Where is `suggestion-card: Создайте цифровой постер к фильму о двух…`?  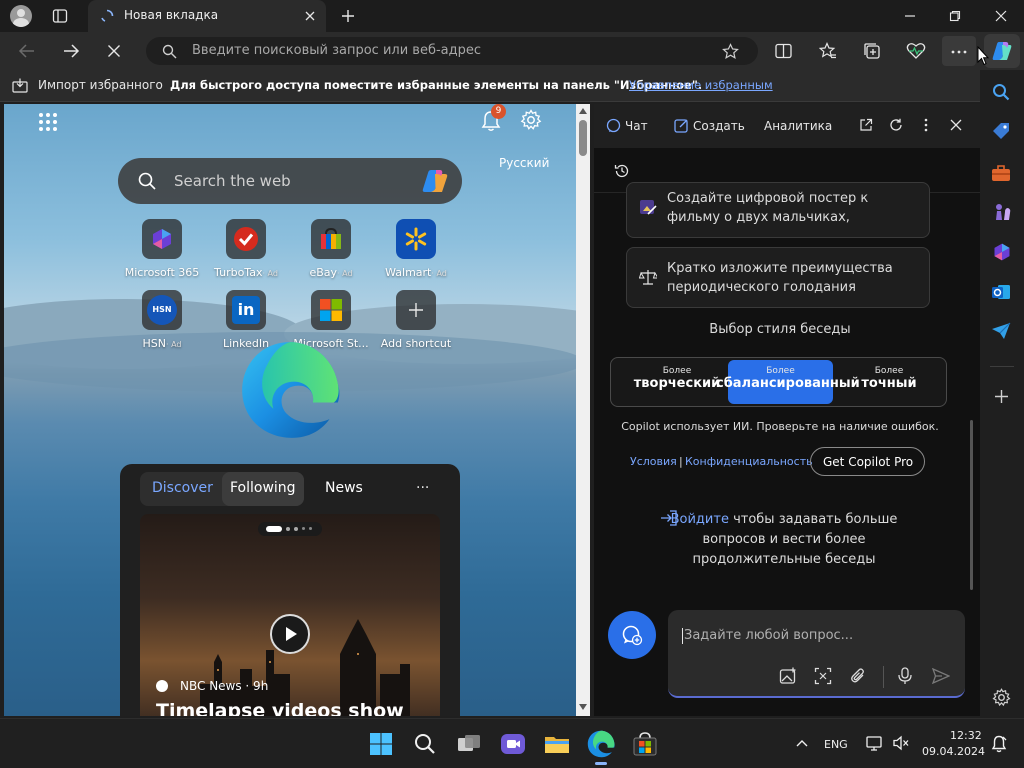
suggestion-card: Создайте цифровой постер к фильму о двух… is located at coordinates (778, 210).